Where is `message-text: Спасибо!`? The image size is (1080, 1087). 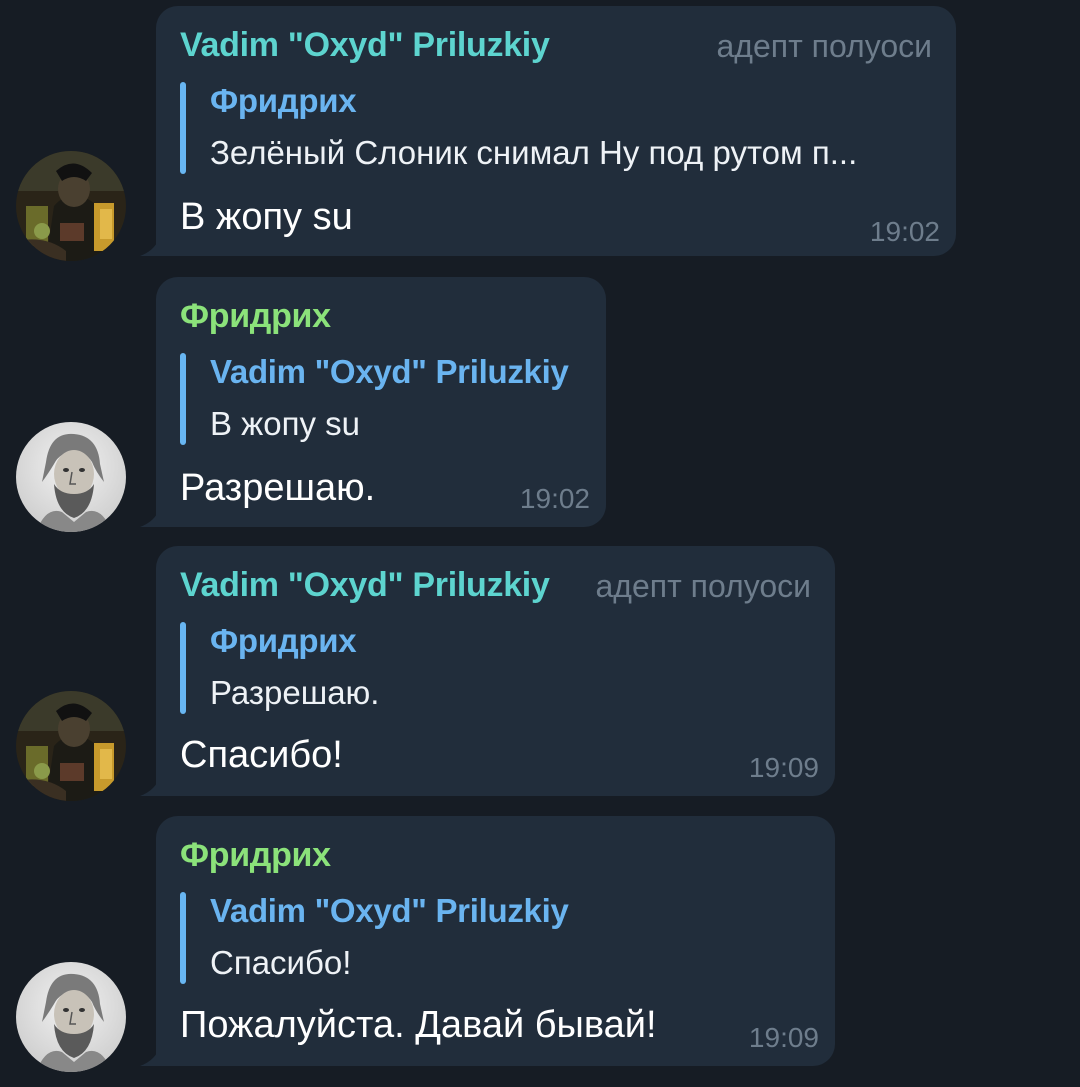 message-text: Спасибо! is located at coordinates (261, 755).